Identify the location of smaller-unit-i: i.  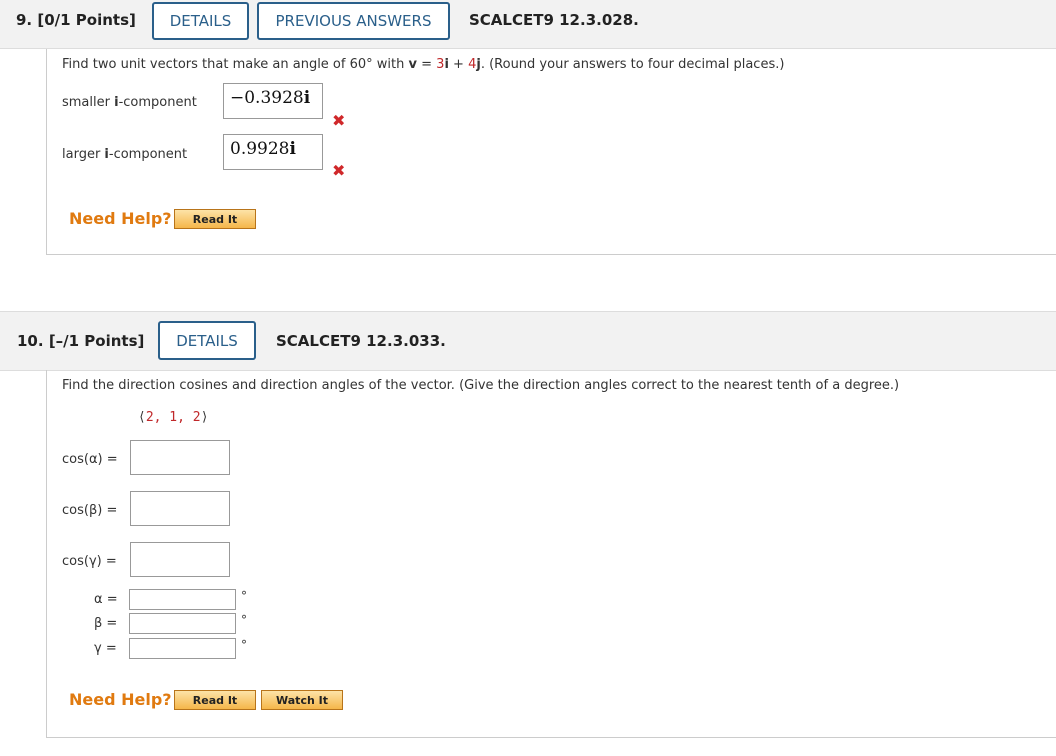
(307, 98).